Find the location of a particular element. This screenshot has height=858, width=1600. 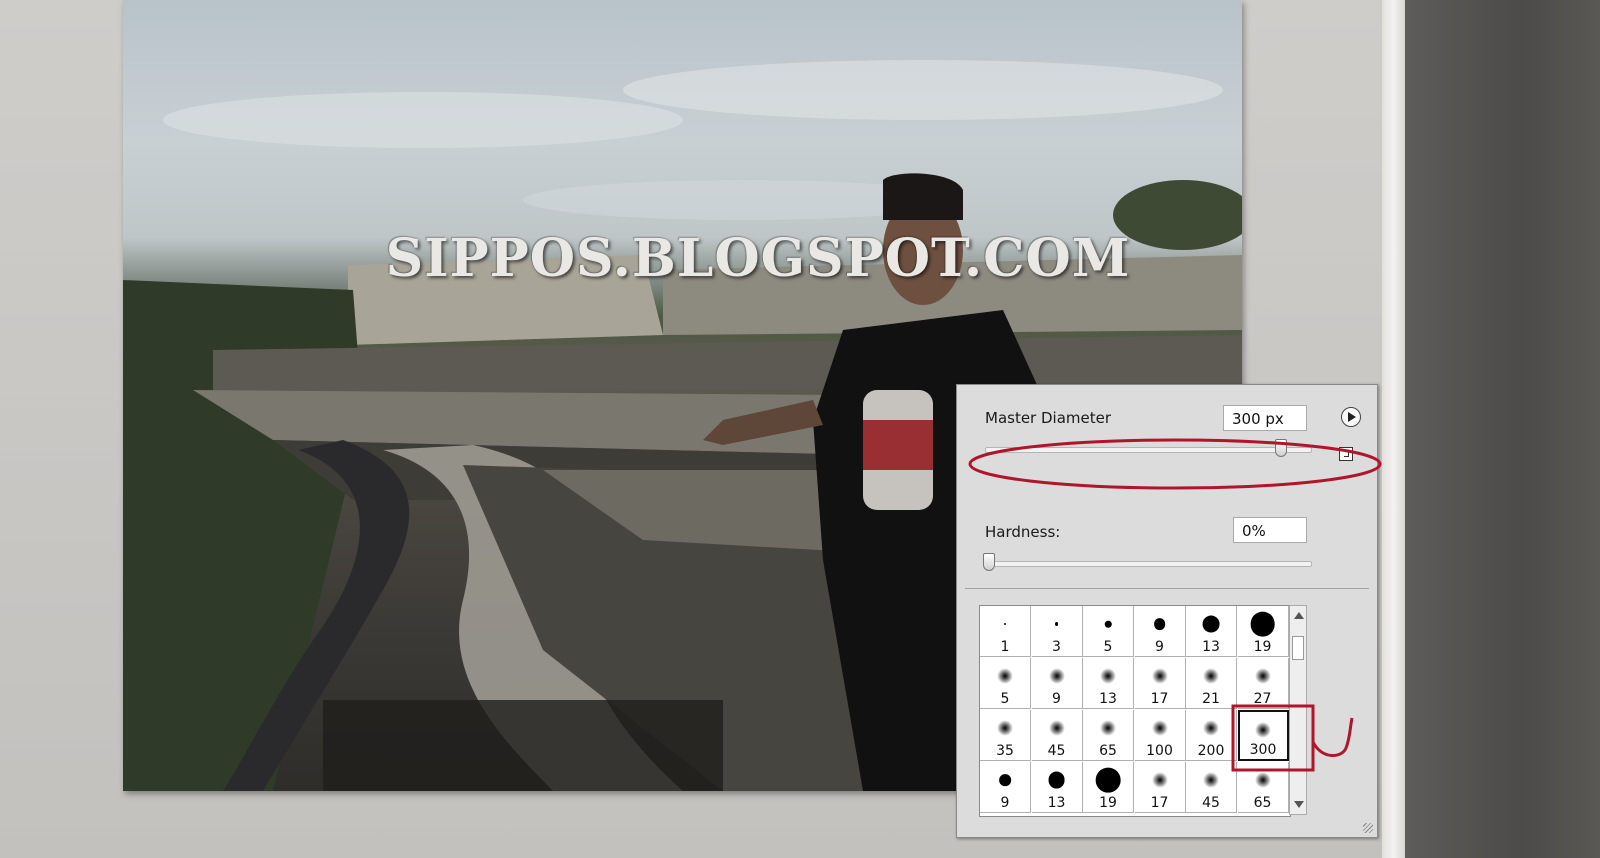

brush-preset-300: 300 is located at coordinates (1263, 735).